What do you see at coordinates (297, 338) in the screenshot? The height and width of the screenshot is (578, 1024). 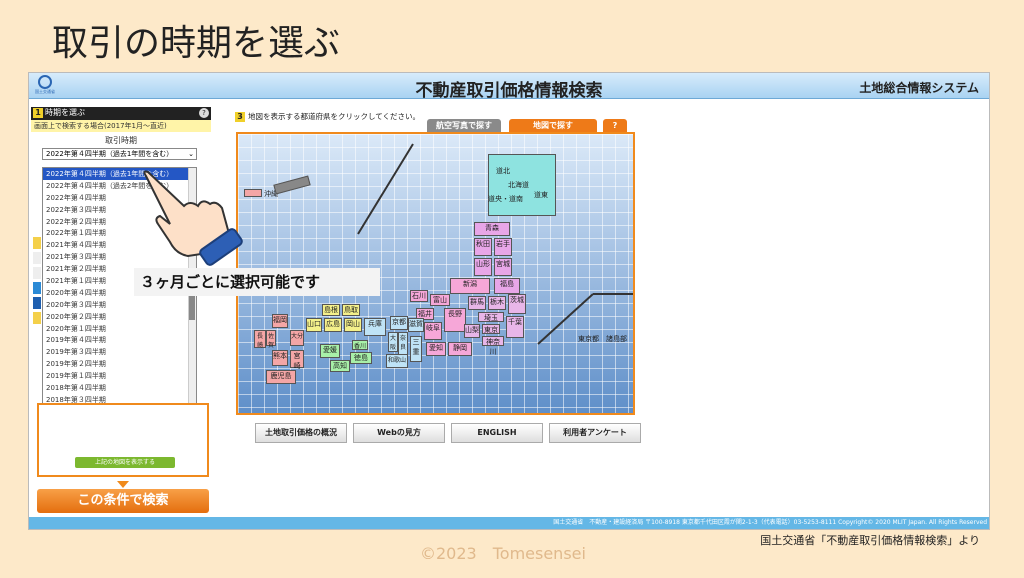 I see `pref-oita: 大分` at bounding box center [297, 338].